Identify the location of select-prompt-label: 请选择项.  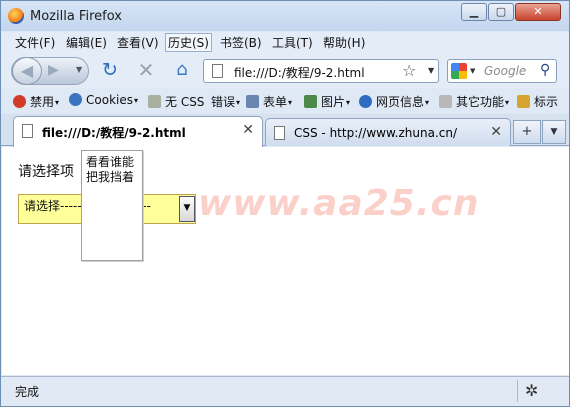
(46, 172).